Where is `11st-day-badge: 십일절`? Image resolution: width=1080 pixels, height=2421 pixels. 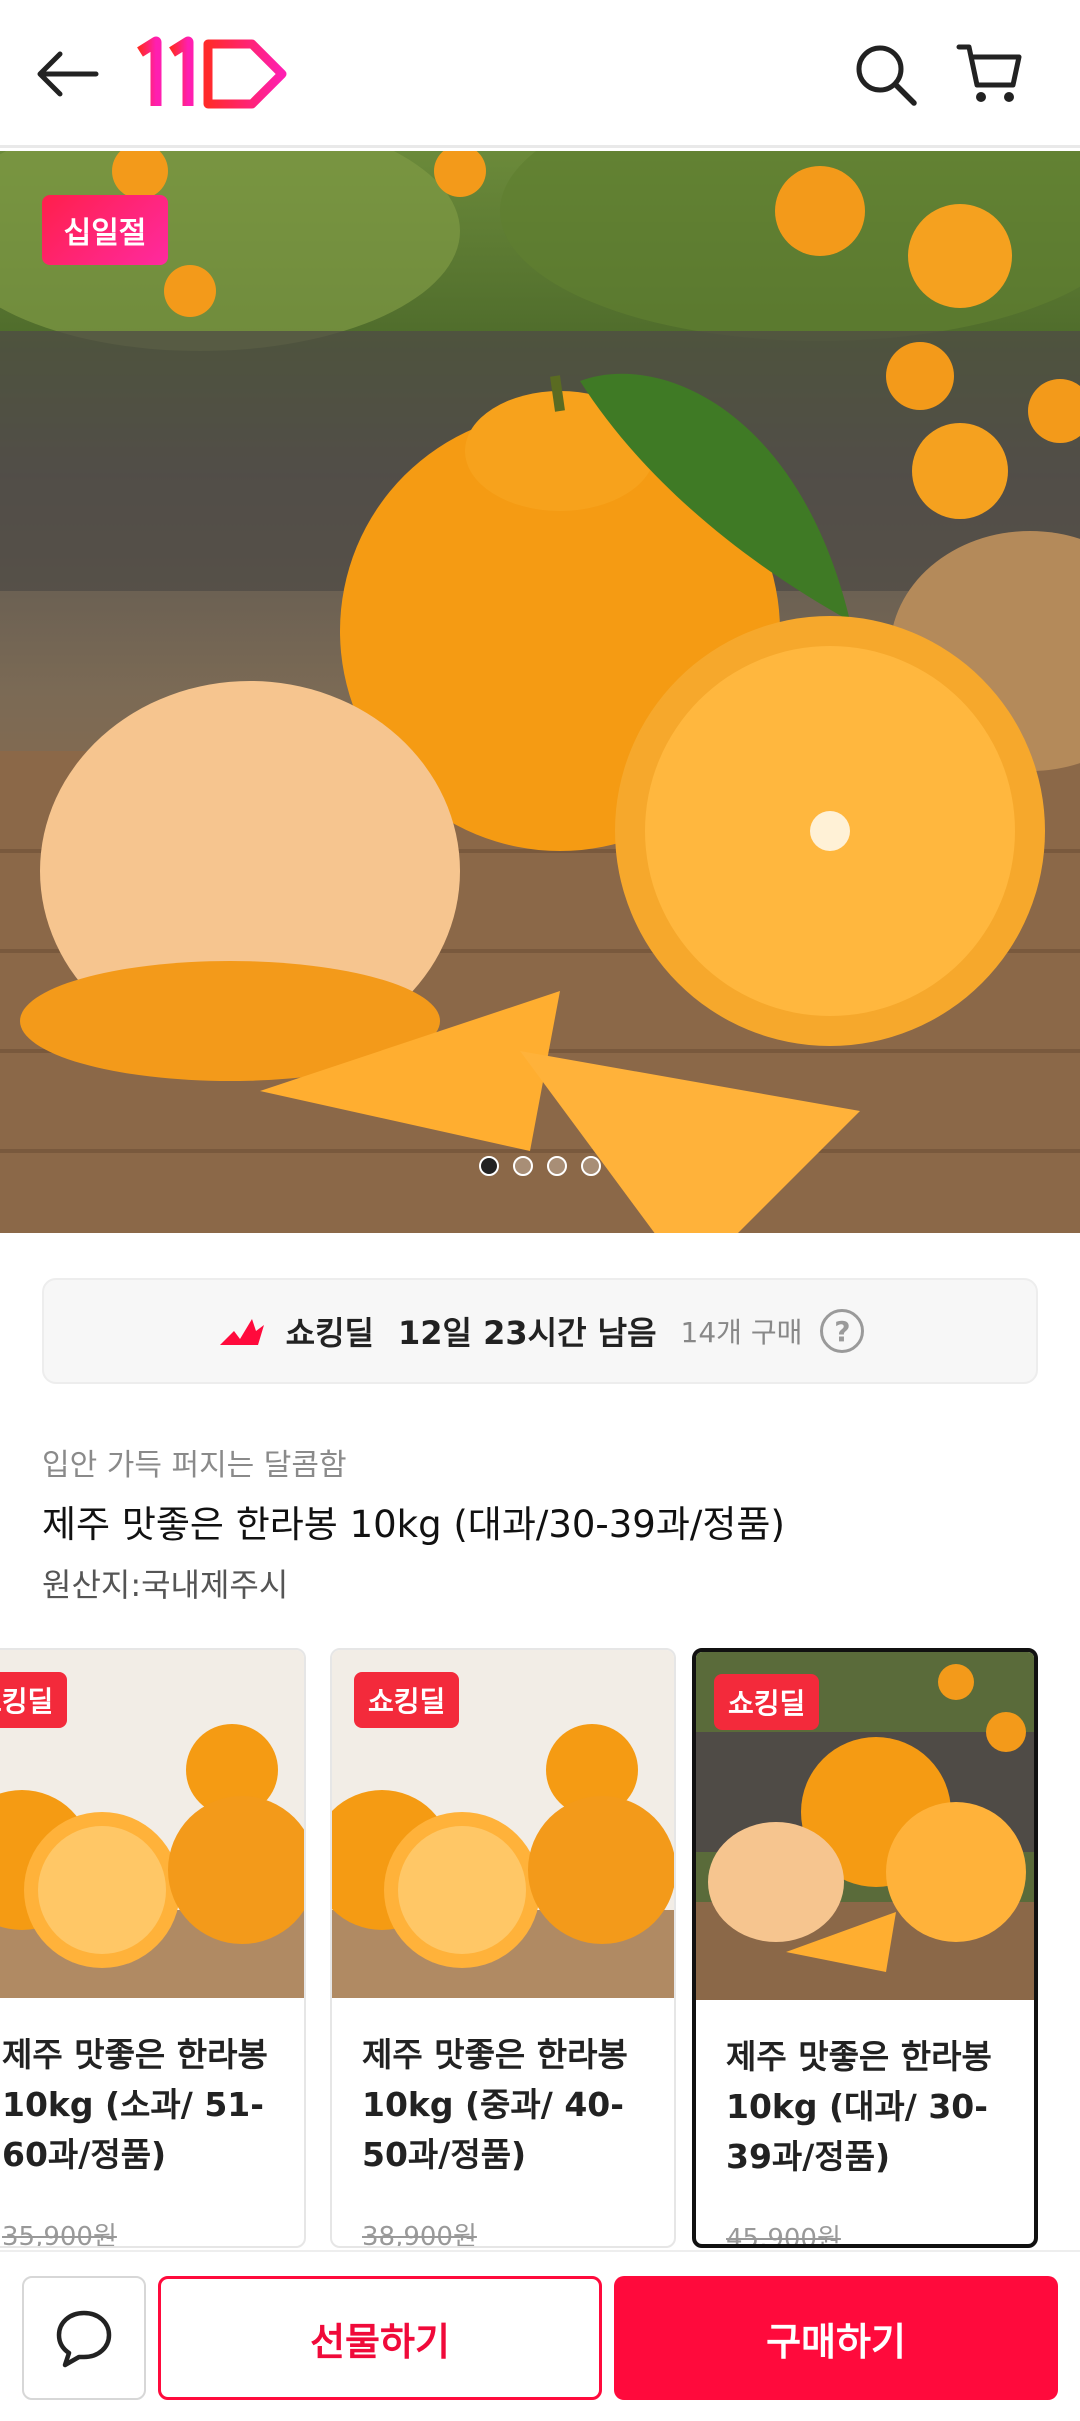 11st-day-badge: 십일절 is located at coordinates (105, 230).